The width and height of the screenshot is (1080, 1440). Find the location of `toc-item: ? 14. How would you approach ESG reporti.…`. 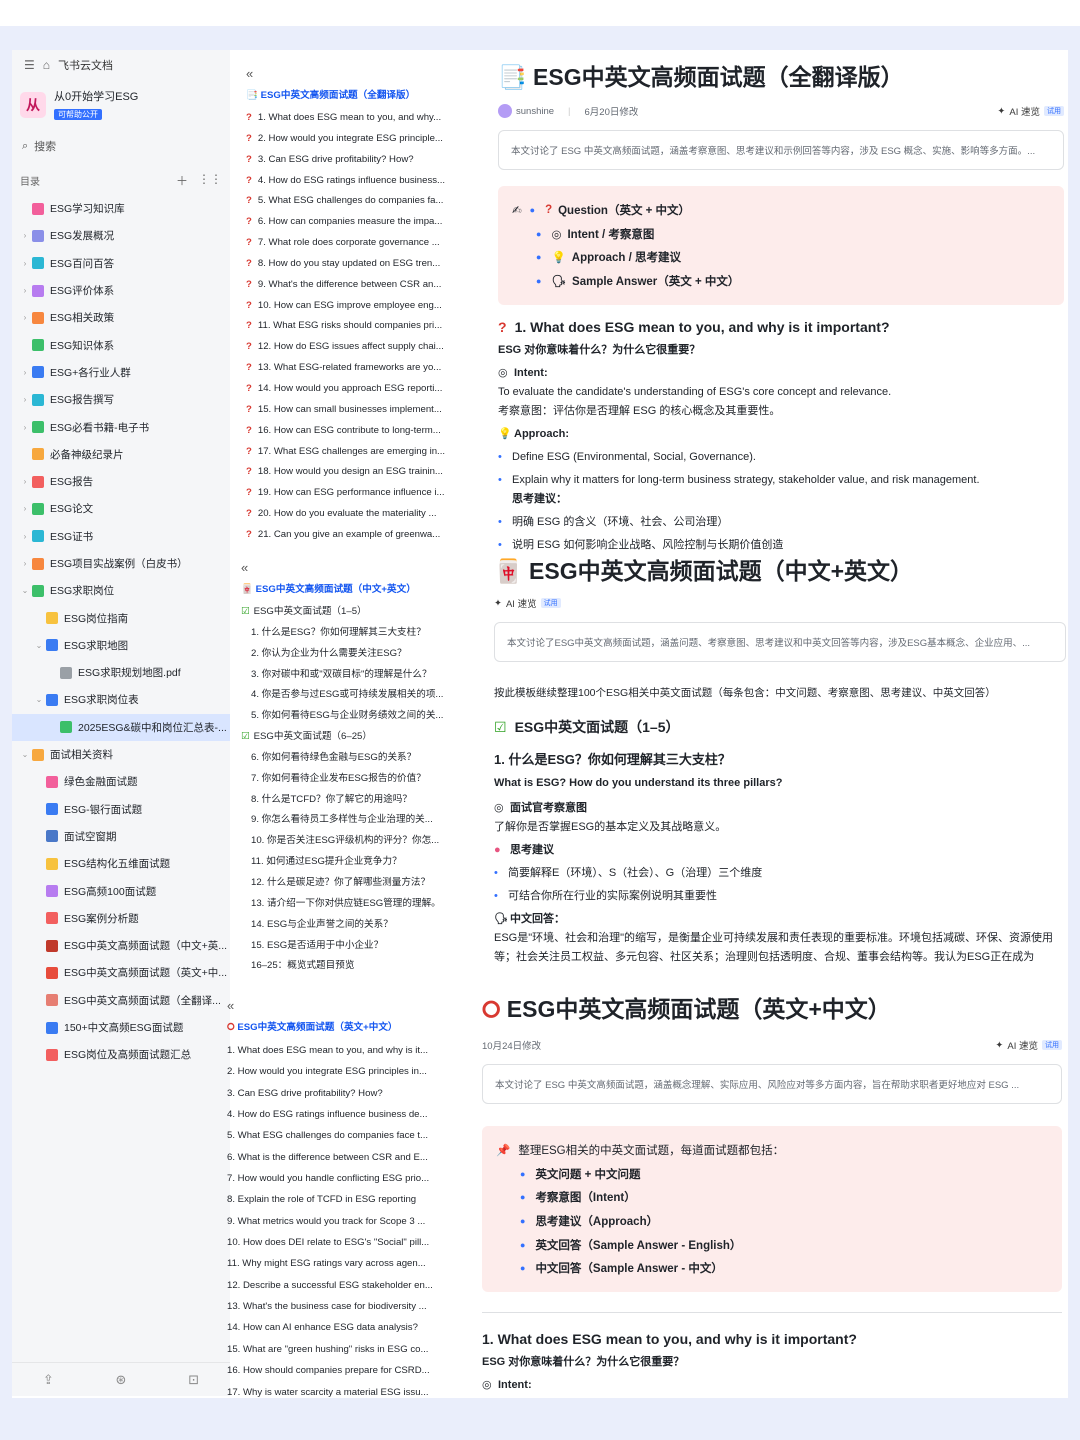

toc-item: ? 14. How would you approach ESG reporti.… is located at coordinates (356, 389).